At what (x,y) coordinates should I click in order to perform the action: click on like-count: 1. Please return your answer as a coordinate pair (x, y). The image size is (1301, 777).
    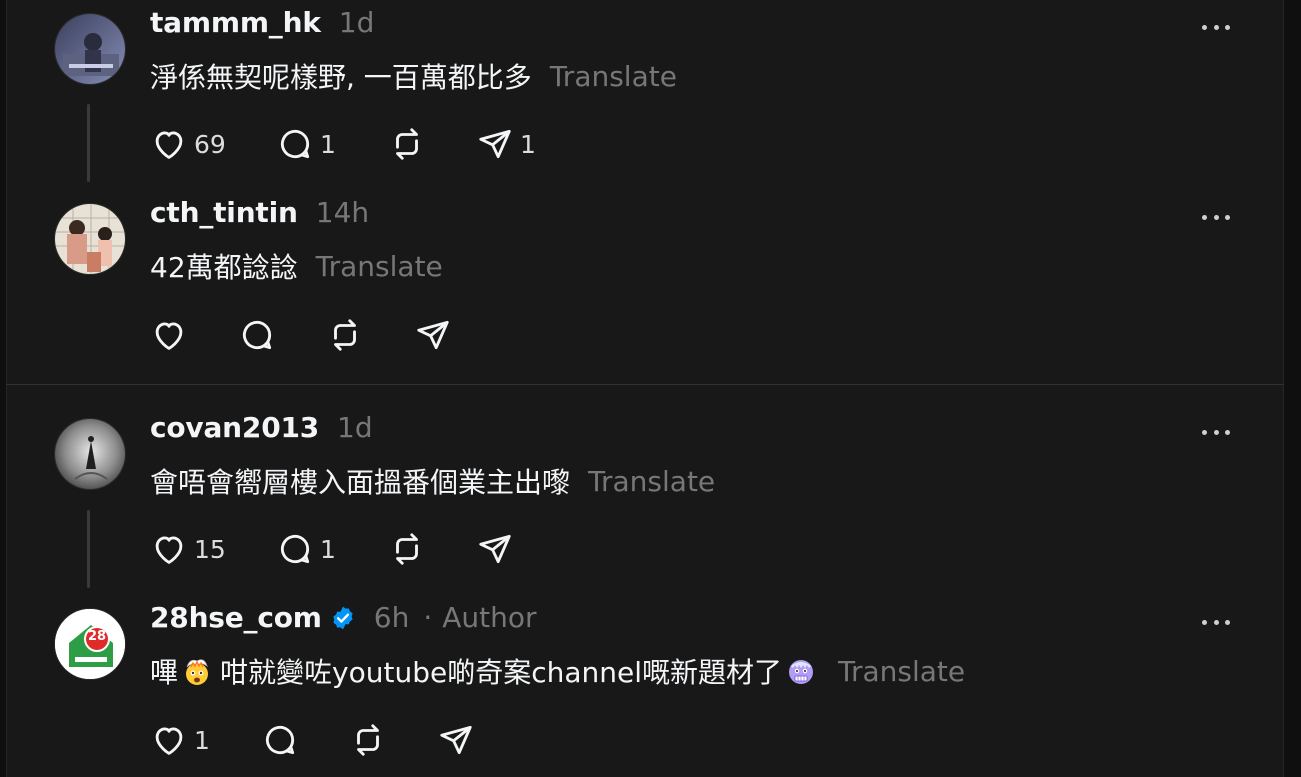
    Looking at the image, I should click on (202, 740).